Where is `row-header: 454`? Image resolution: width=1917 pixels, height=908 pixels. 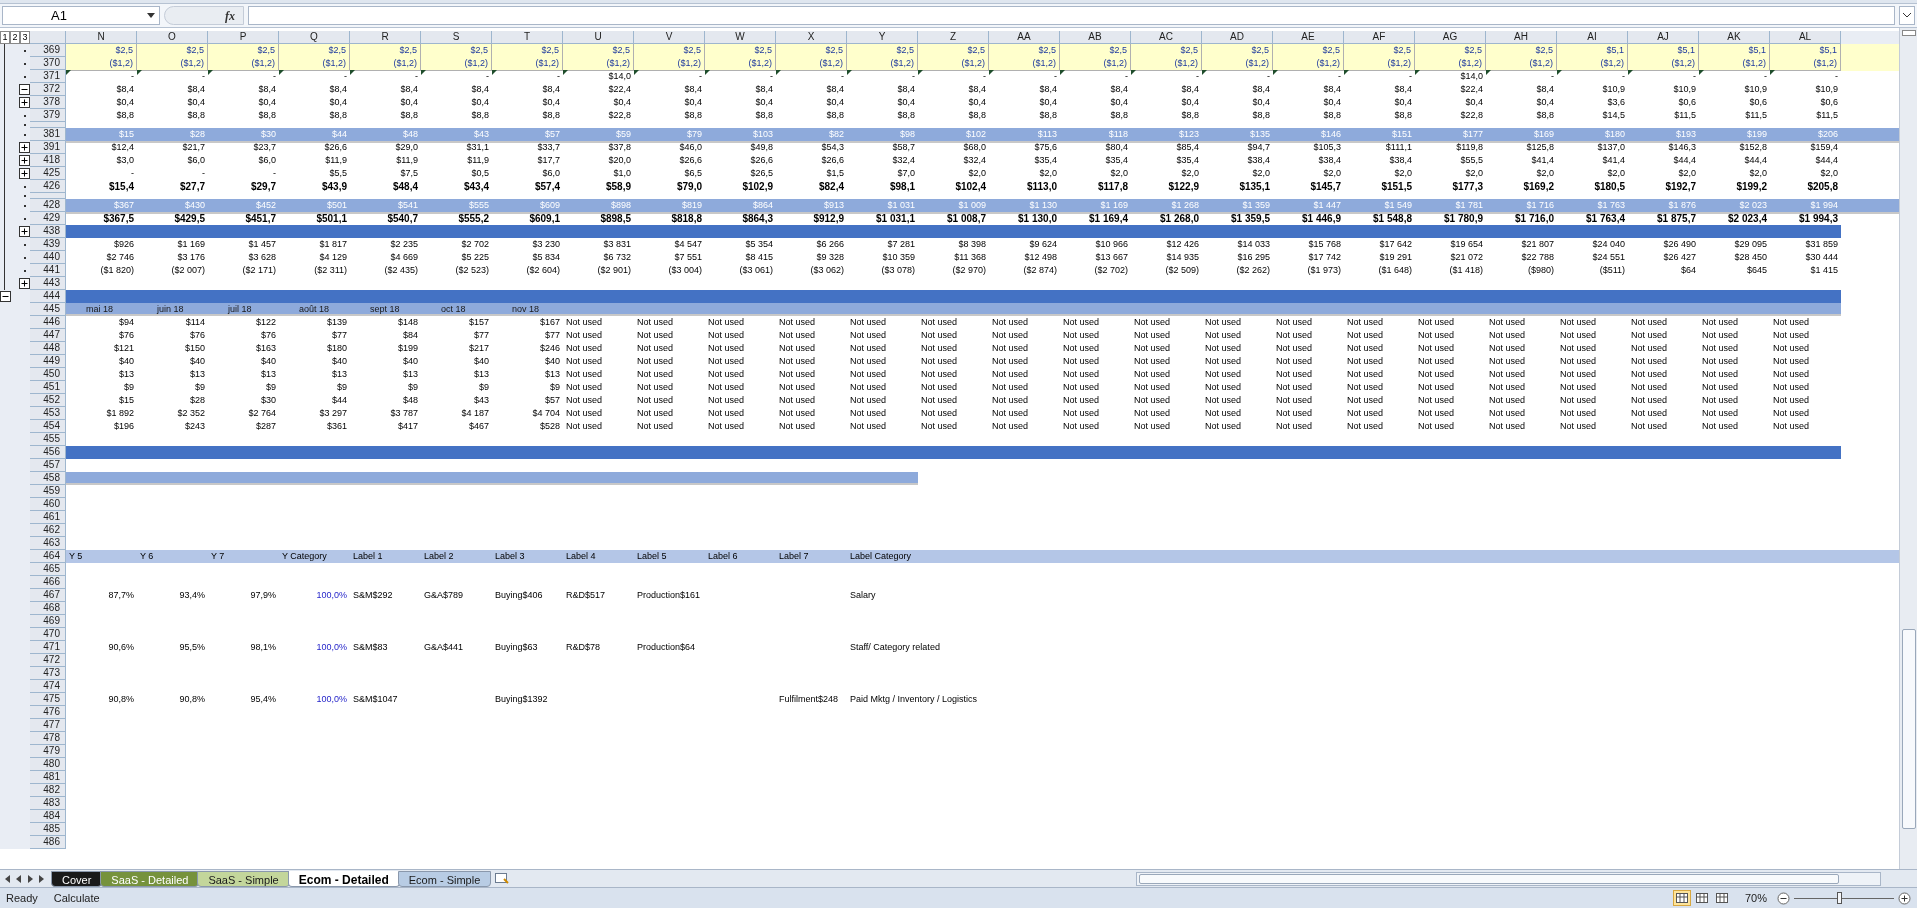 row-header: 454 is located at coordinates (48, 426).